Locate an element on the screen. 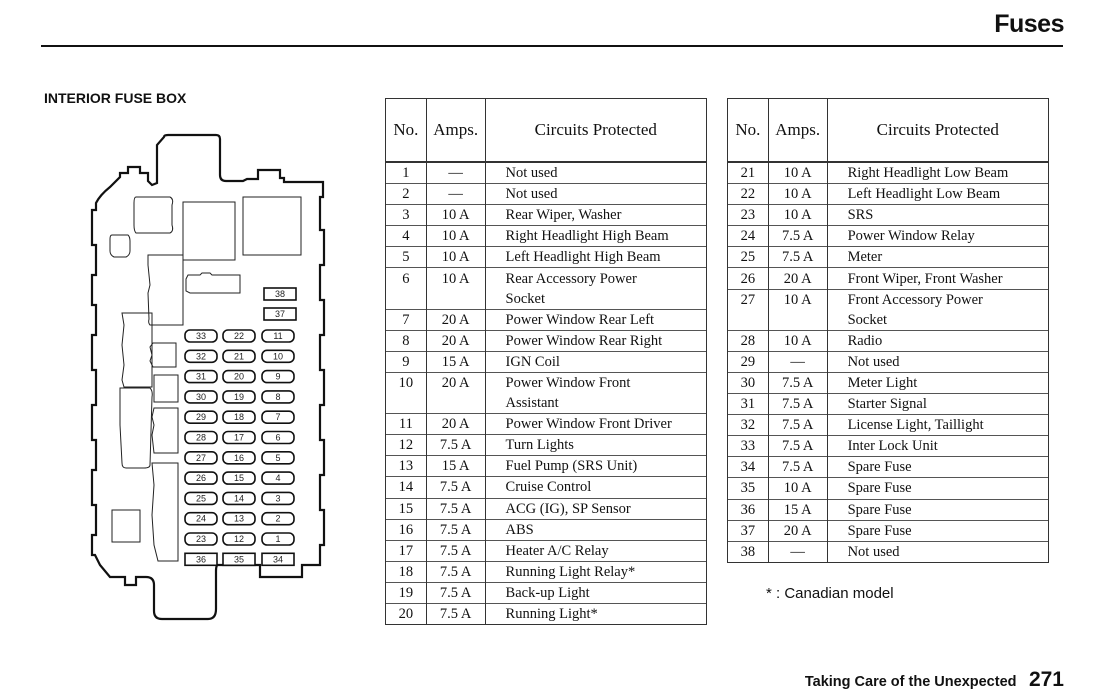 Image resolution: width=1094 pixels, height=699 pixels. fuse-slot: 13 is located at coordinates (239, 518).